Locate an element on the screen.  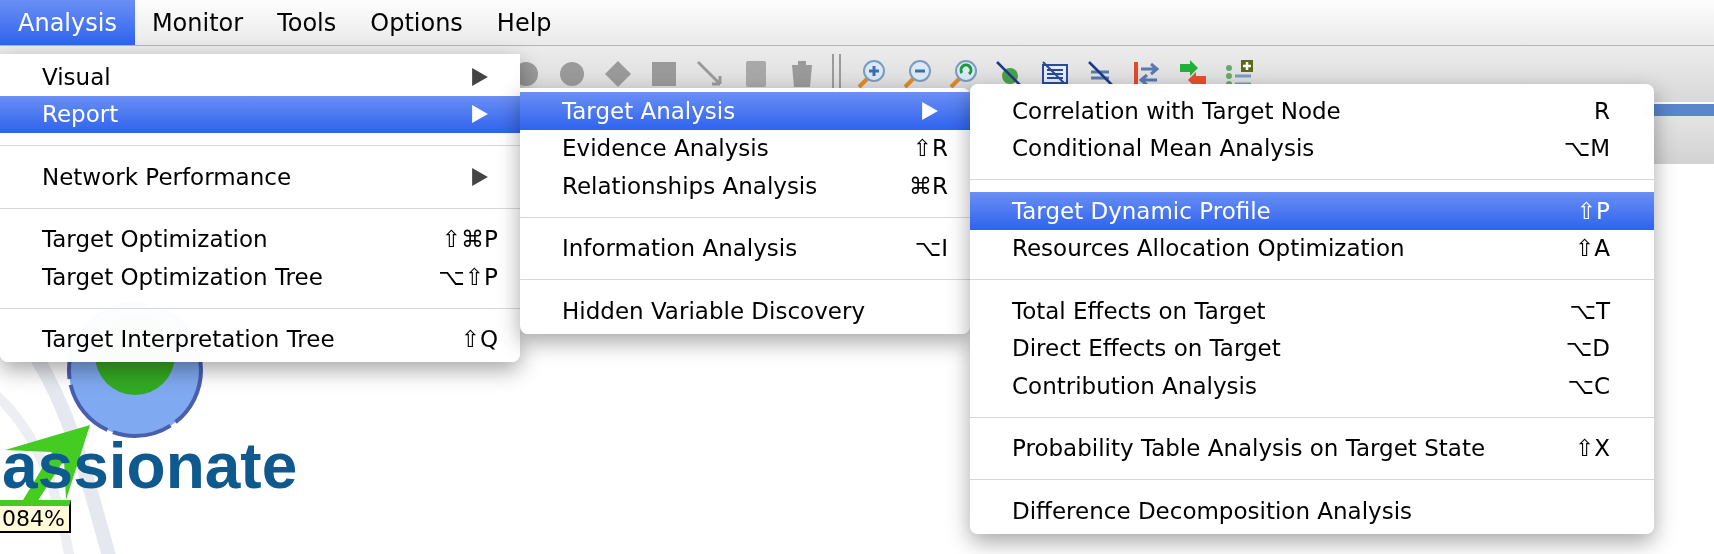
menu-item: Network Performance is located at coordinates (260, 177).